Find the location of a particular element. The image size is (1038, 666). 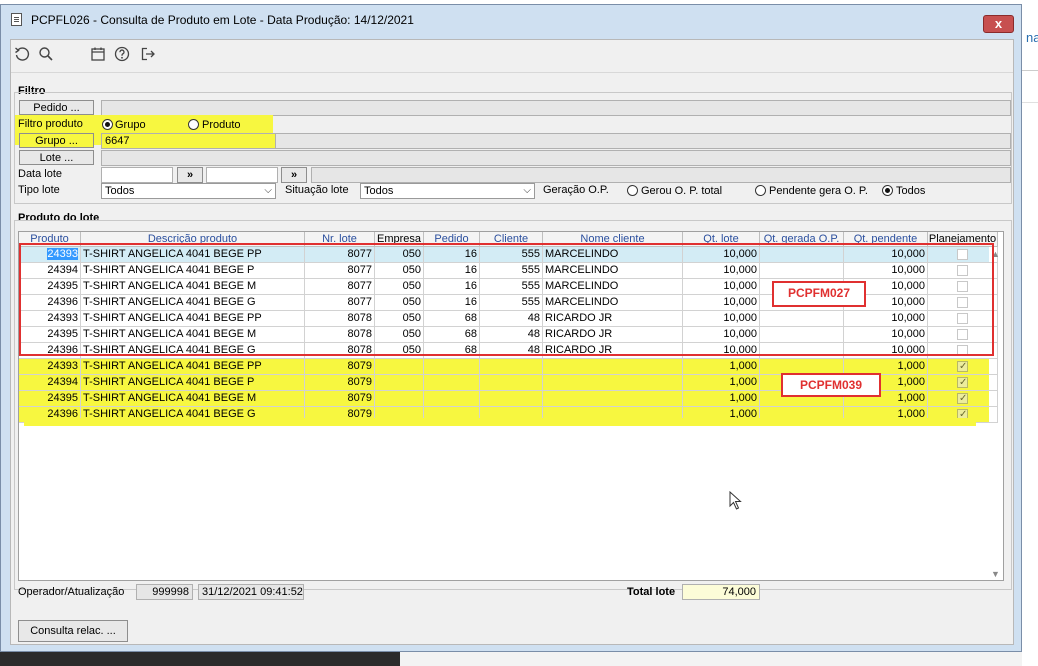

calendar-icon is located at coordinates (98, 55).